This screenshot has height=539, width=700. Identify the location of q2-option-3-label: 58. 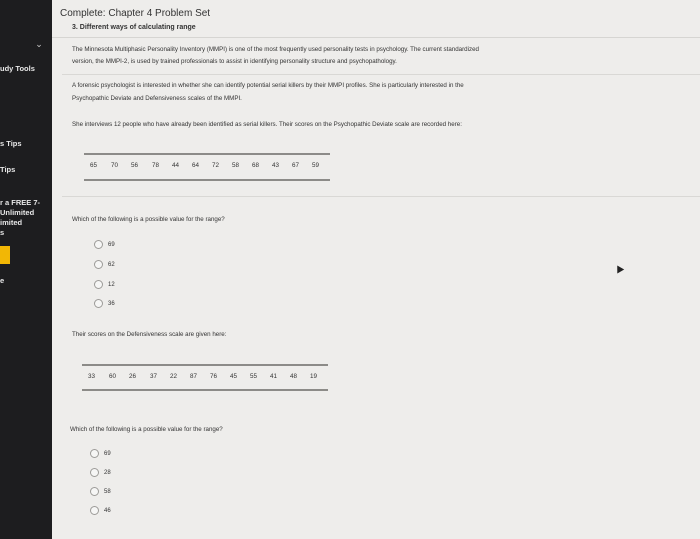
(107, 491).